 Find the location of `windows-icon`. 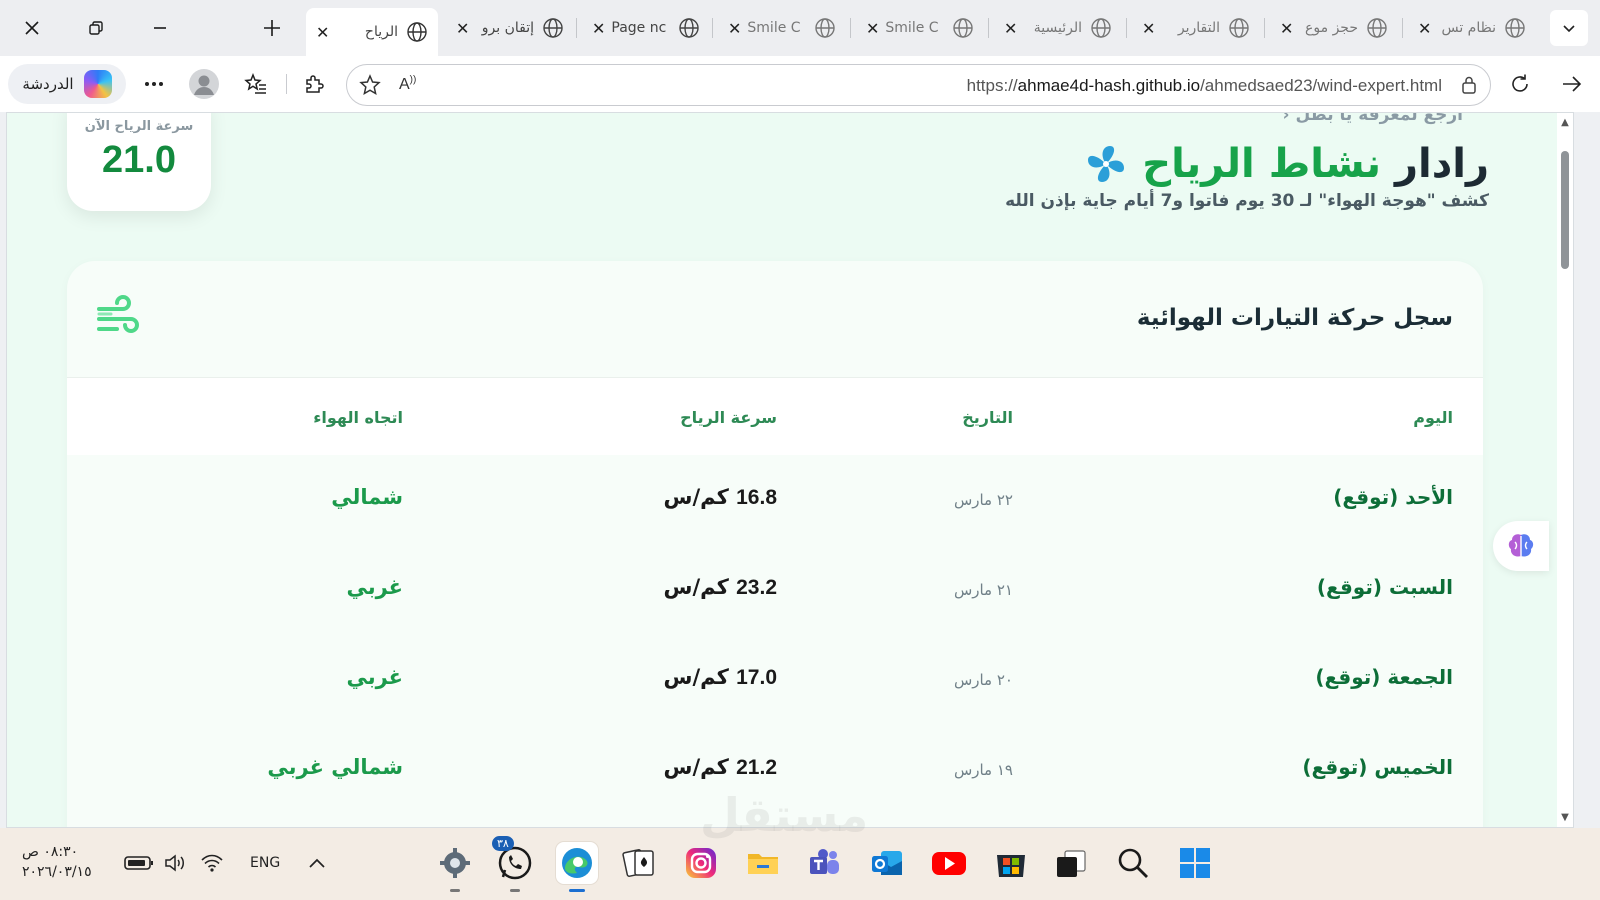

windows-icon is located at coordinates (1195, 863).